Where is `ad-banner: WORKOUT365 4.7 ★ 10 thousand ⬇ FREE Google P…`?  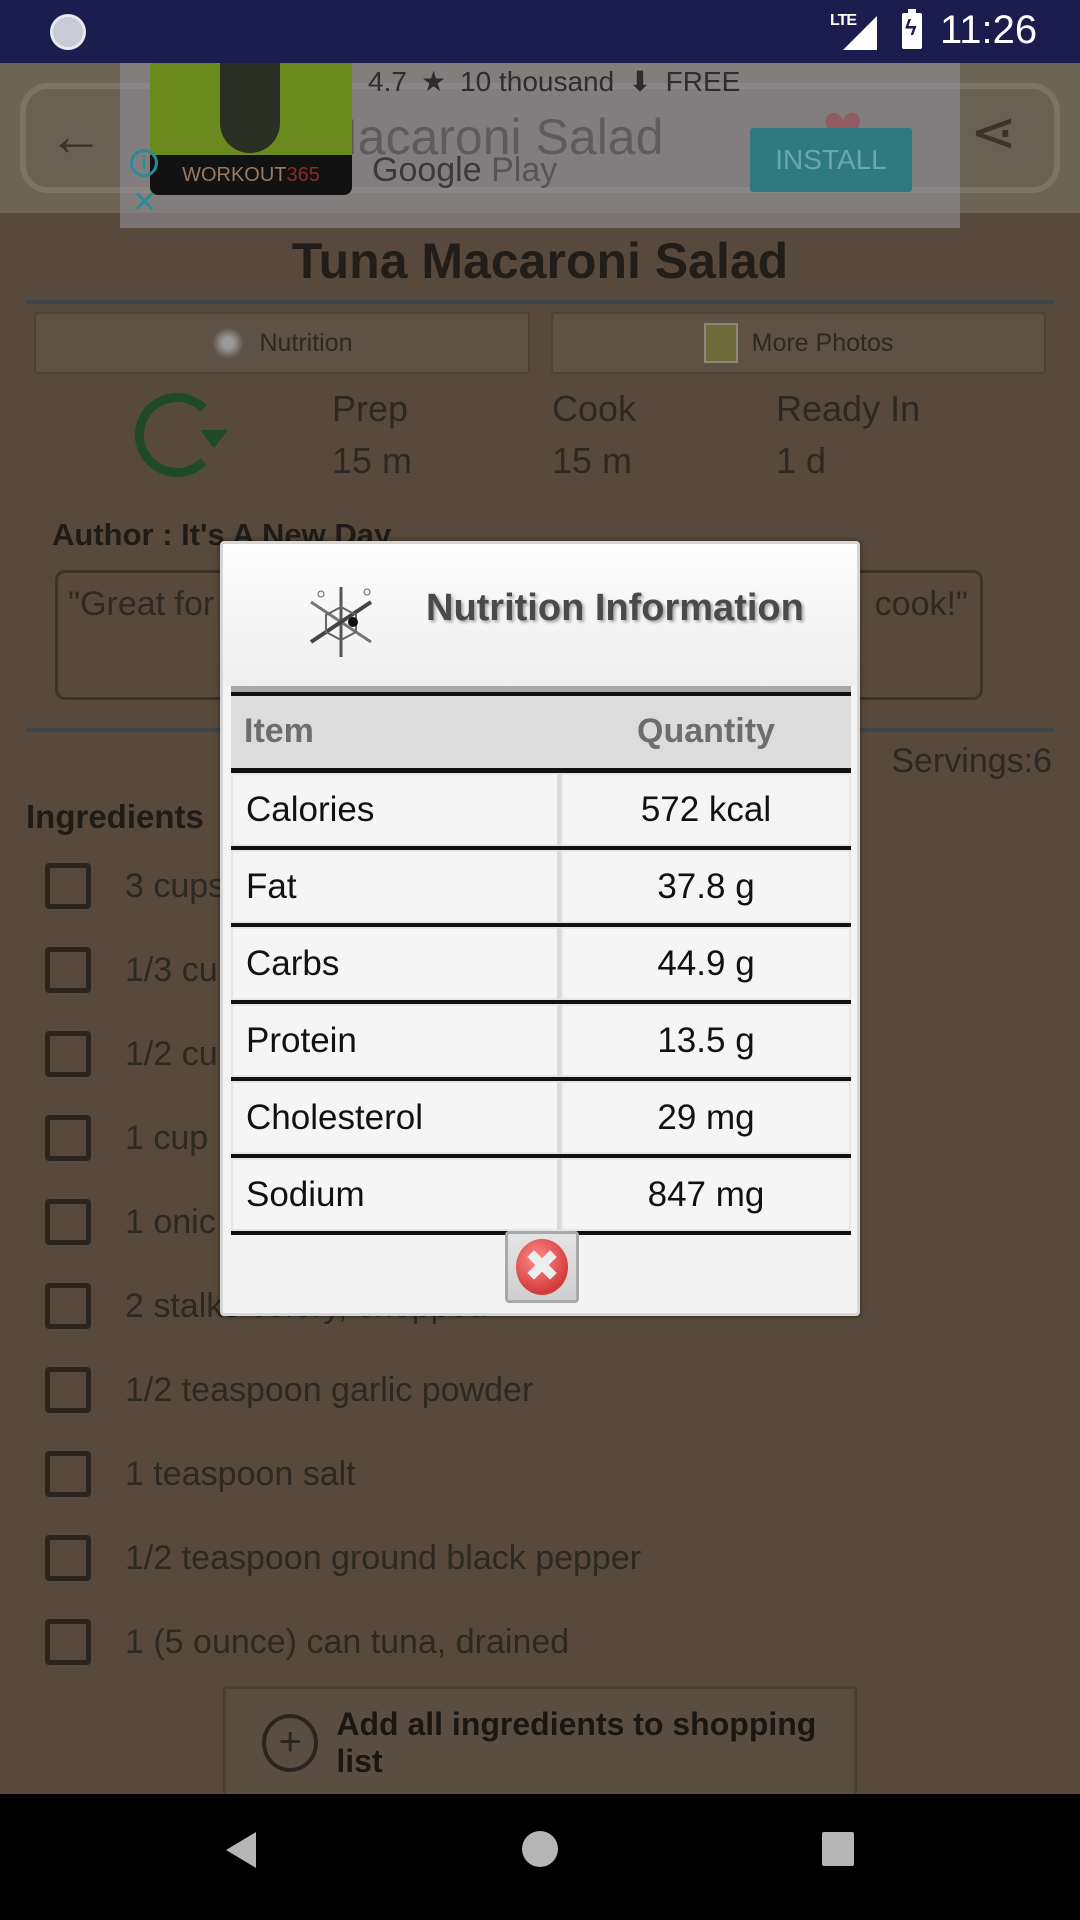
ad-banner: WORKOUT365 4.7 ★ 10 thousand ⬇ FREE Google P… is located at coordinates (540, 145).